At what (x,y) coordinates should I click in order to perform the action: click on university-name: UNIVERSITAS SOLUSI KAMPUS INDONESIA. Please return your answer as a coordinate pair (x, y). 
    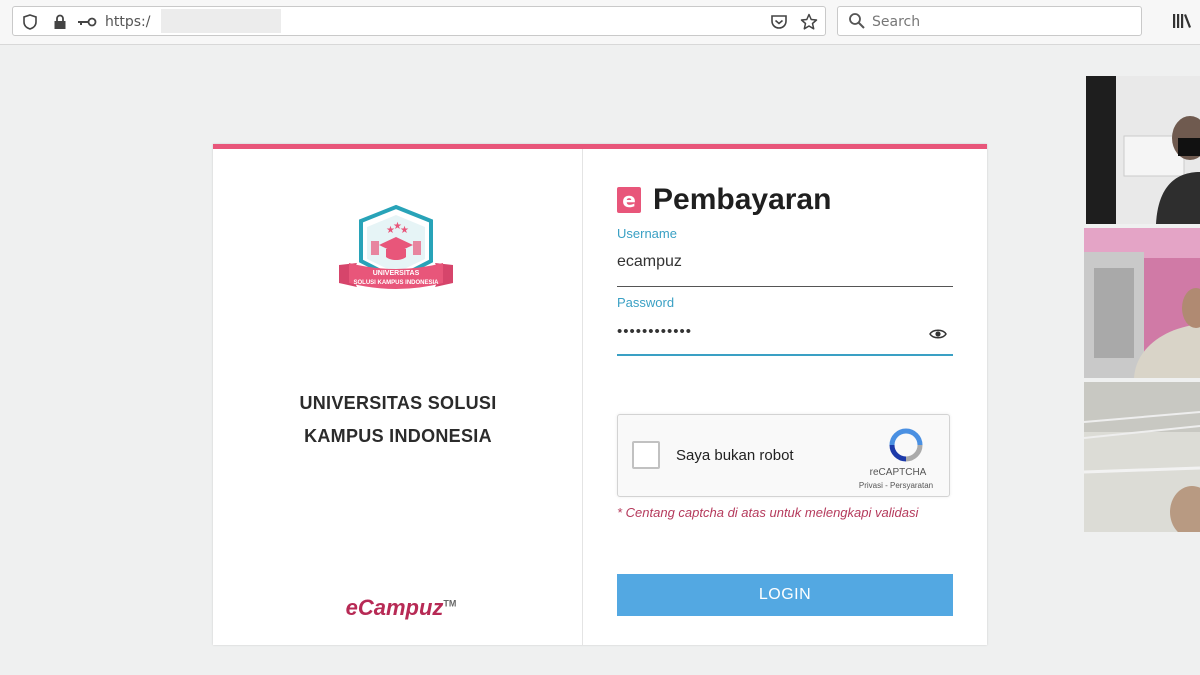
    Looking at the image, I should click on (398, 420).